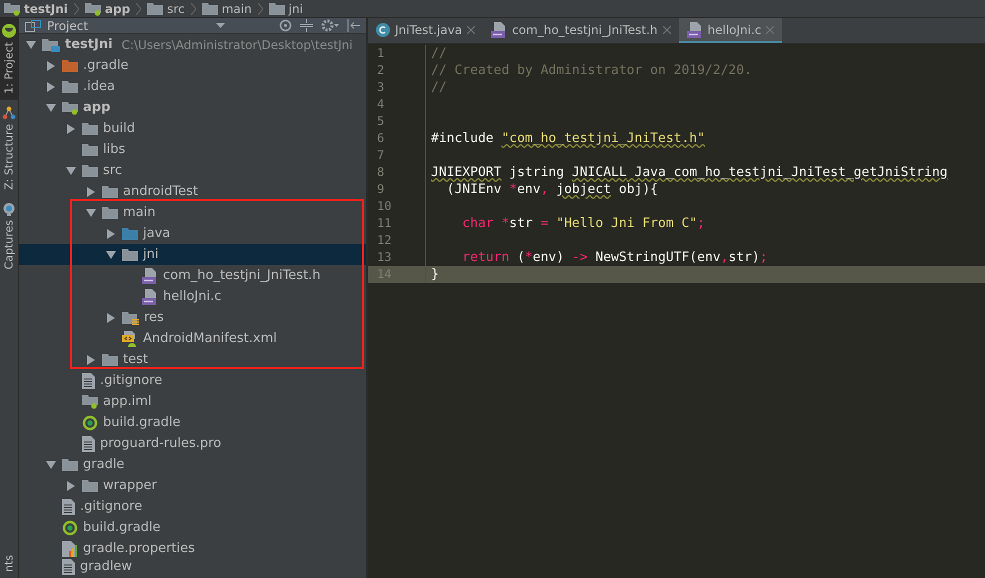 The height and width of the screenshot is (578, 985). I want to click on collapse-all-icon, so click(306, 25).